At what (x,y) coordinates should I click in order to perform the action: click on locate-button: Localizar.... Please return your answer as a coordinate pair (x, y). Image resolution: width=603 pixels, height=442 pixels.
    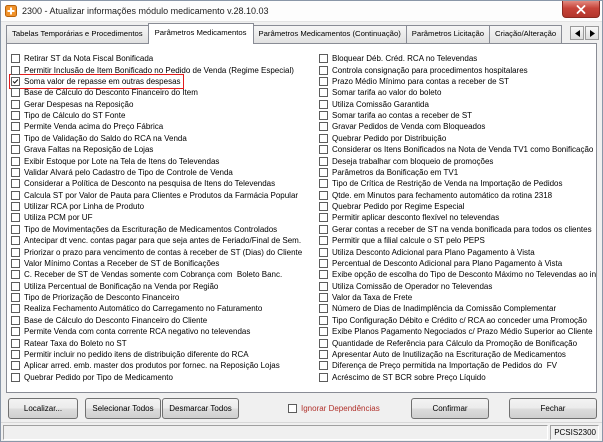
    Looking at the image, I should click on (43, 408).